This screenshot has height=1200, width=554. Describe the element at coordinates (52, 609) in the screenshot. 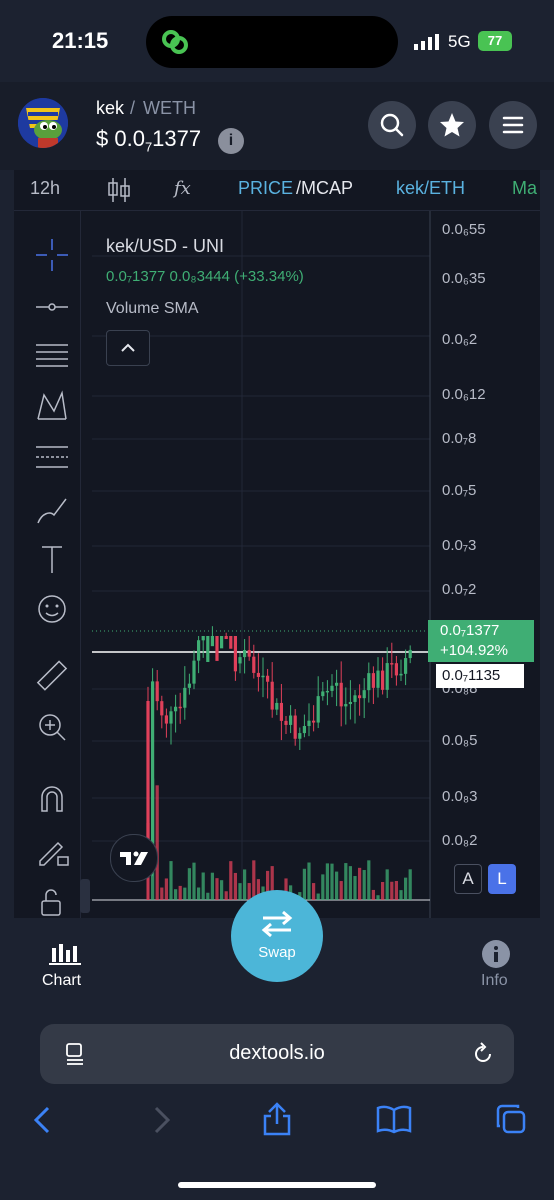

I see `emoji-icon` at that location.